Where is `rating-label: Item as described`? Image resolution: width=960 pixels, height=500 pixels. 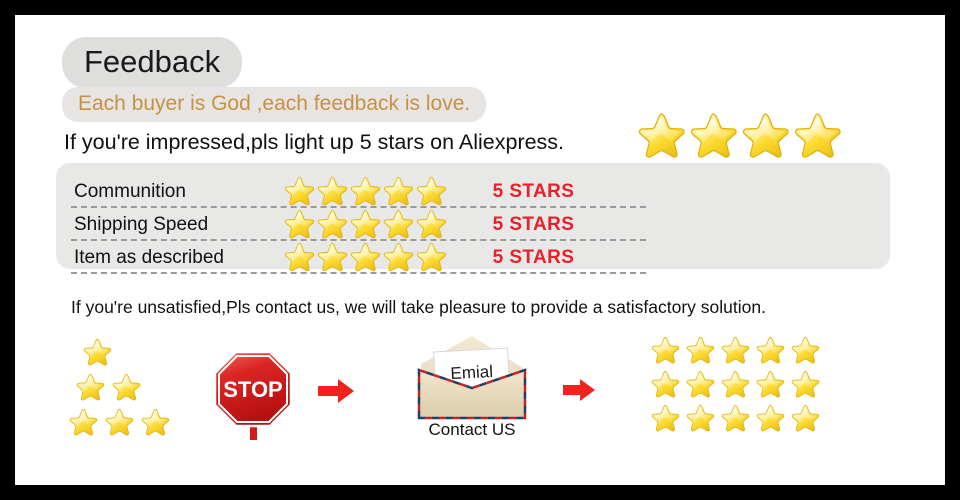 rating-label: Item as described is located at coordinates (149, 257).